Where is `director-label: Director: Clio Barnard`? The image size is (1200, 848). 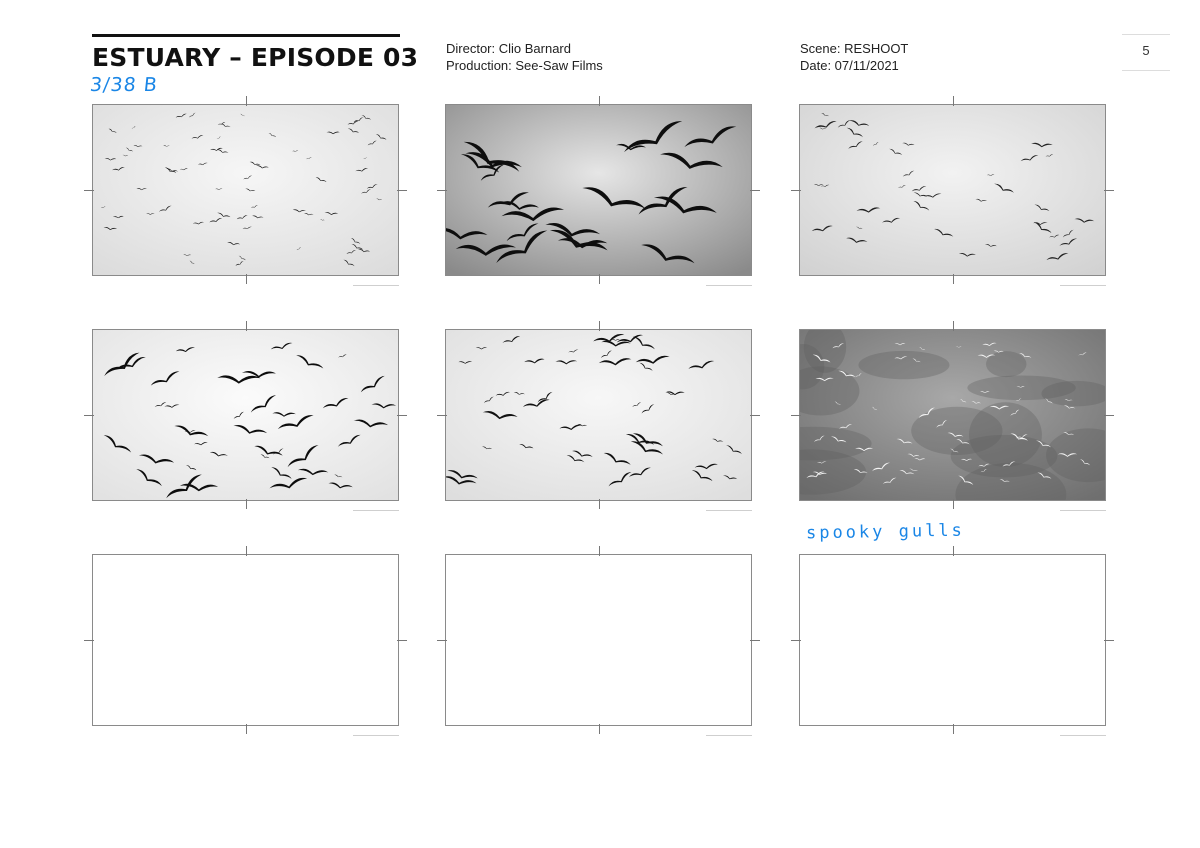 director-label: Director: Clio Barnard is located at coordinates (508, 48).